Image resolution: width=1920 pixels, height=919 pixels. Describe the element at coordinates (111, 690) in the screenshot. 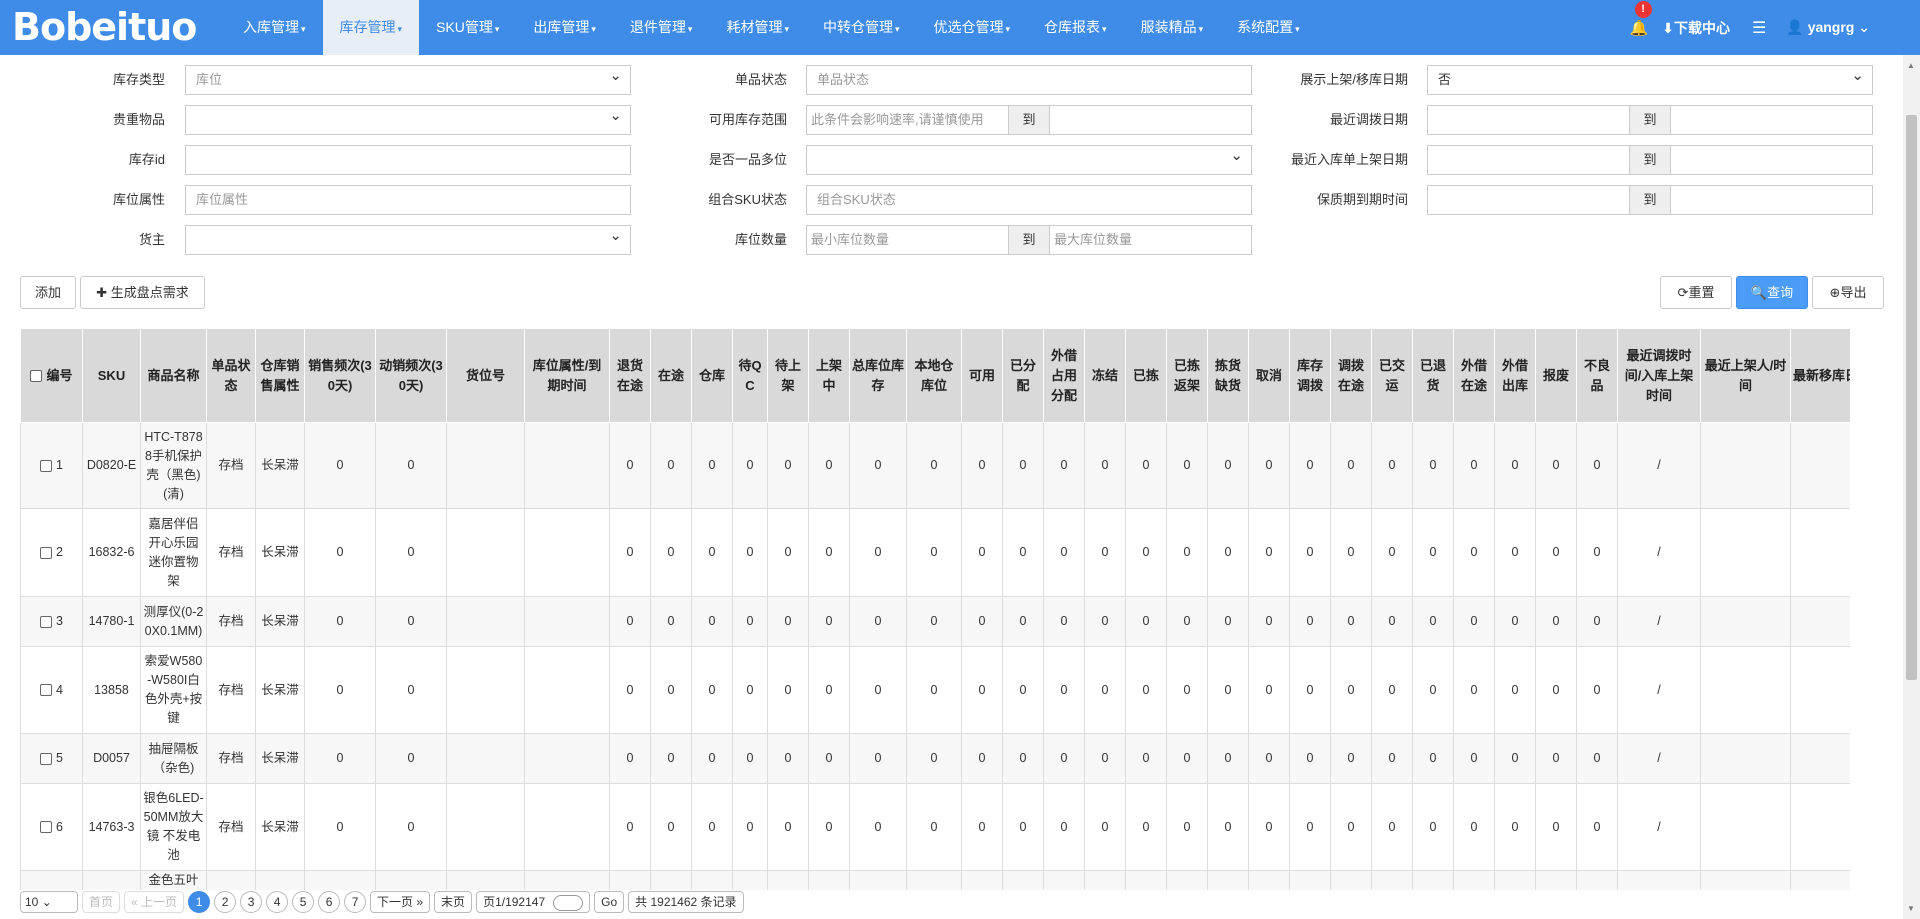

I see `sku-cell: 13858` at that location.